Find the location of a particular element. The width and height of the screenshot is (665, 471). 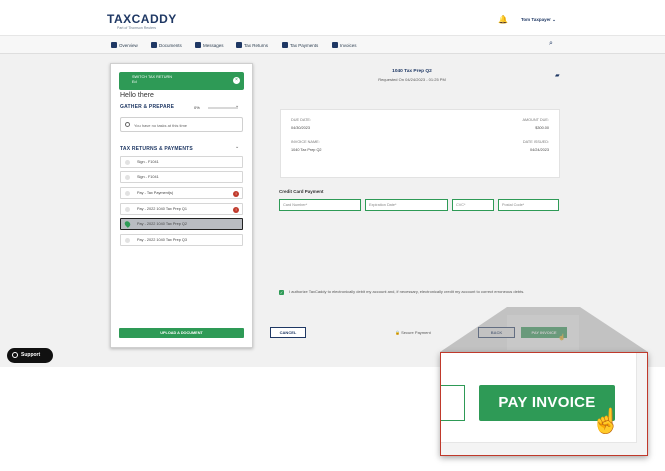

documents-icon is located at coordinates (154, 45).